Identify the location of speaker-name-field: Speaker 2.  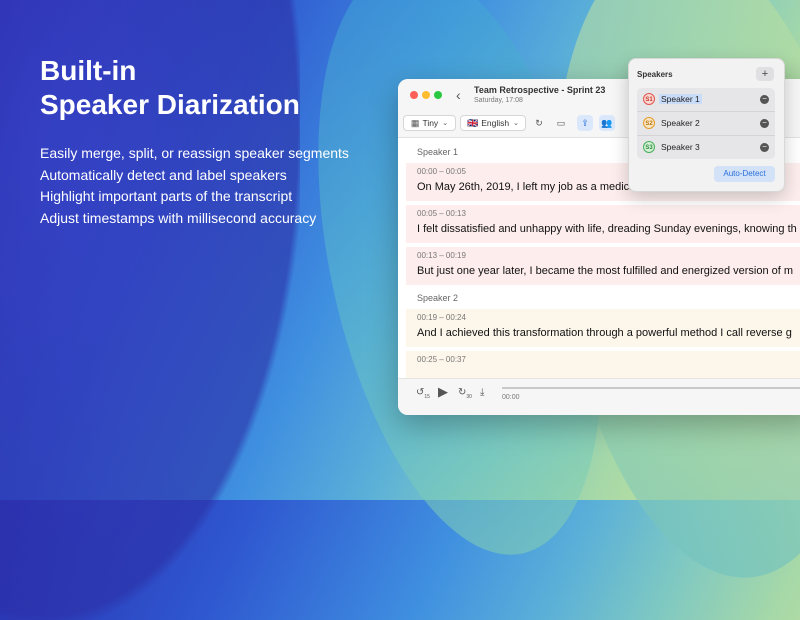
(680, 123).